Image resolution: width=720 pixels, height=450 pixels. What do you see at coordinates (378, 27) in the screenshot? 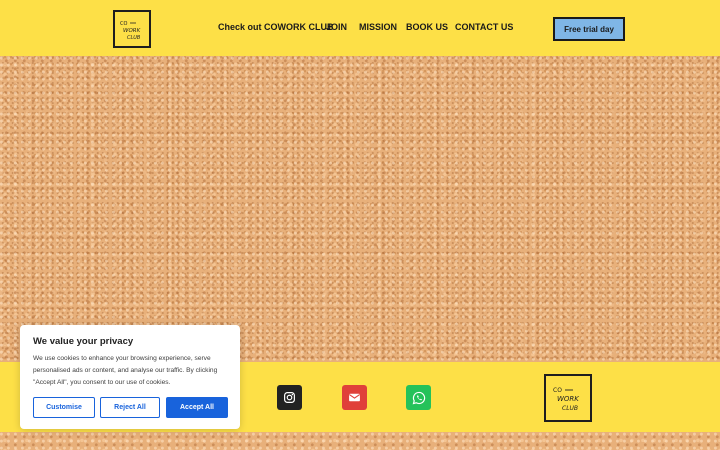
I see `nav-mission: MISSION` at bounding box center [378, 27].